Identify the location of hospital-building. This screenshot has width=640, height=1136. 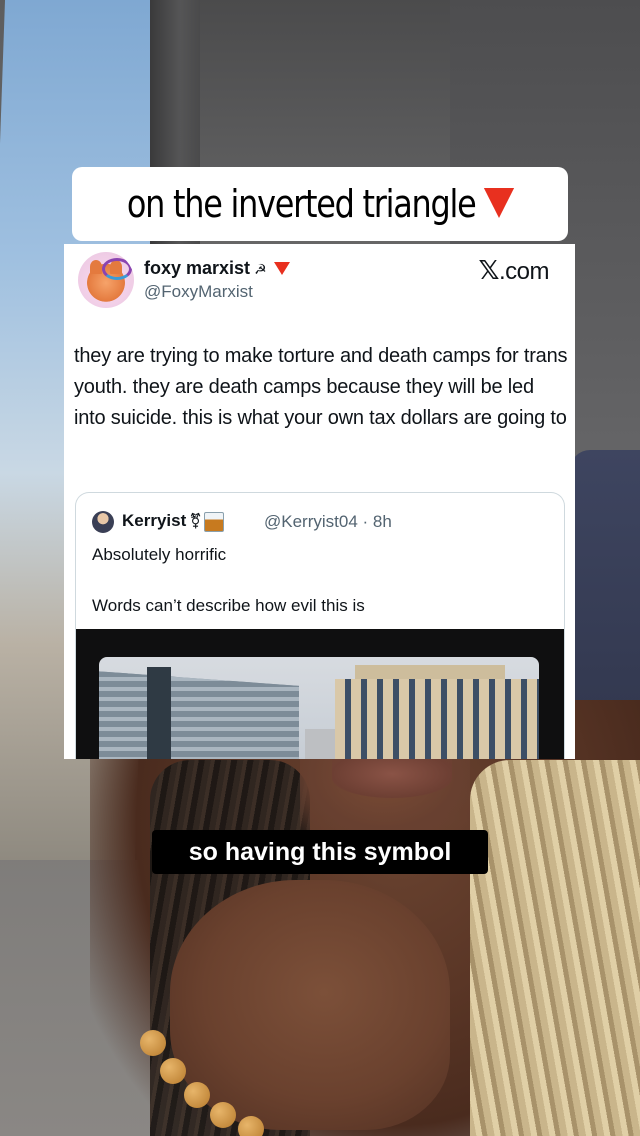
(437, 719).